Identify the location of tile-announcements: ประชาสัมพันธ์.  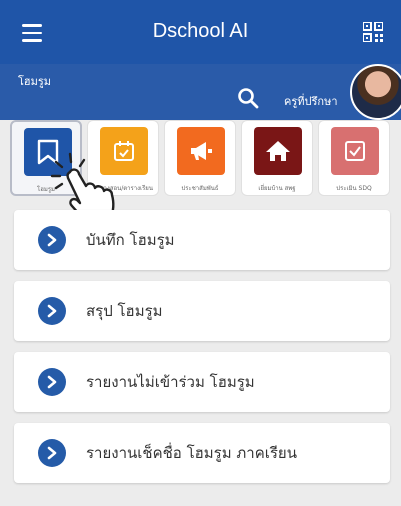
(200, 158).